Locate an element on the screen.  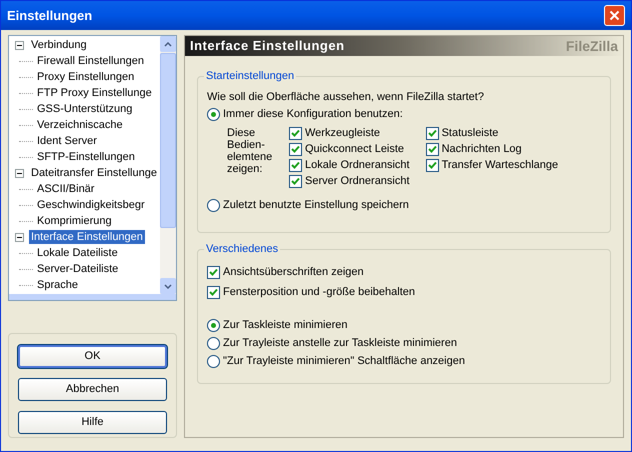
brand-label: FileZilla is located at coordinates (592, 46).